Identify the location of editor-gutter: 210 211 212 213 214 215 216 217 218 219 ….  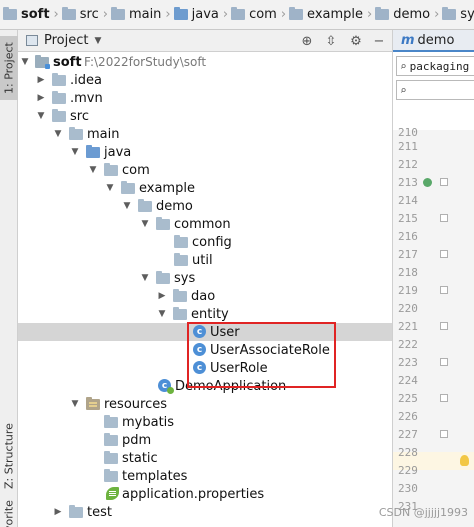
(433, 326).